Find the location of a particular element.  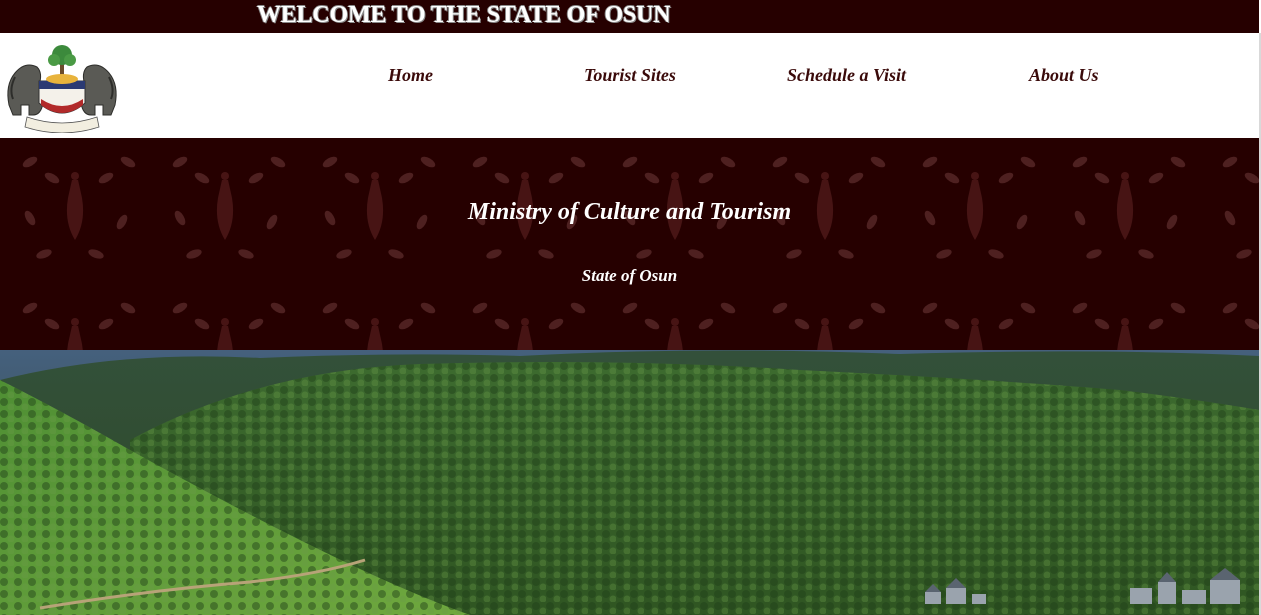

hero-title: Ministry of Culture and Tourism is located at coordinates (629, 212).